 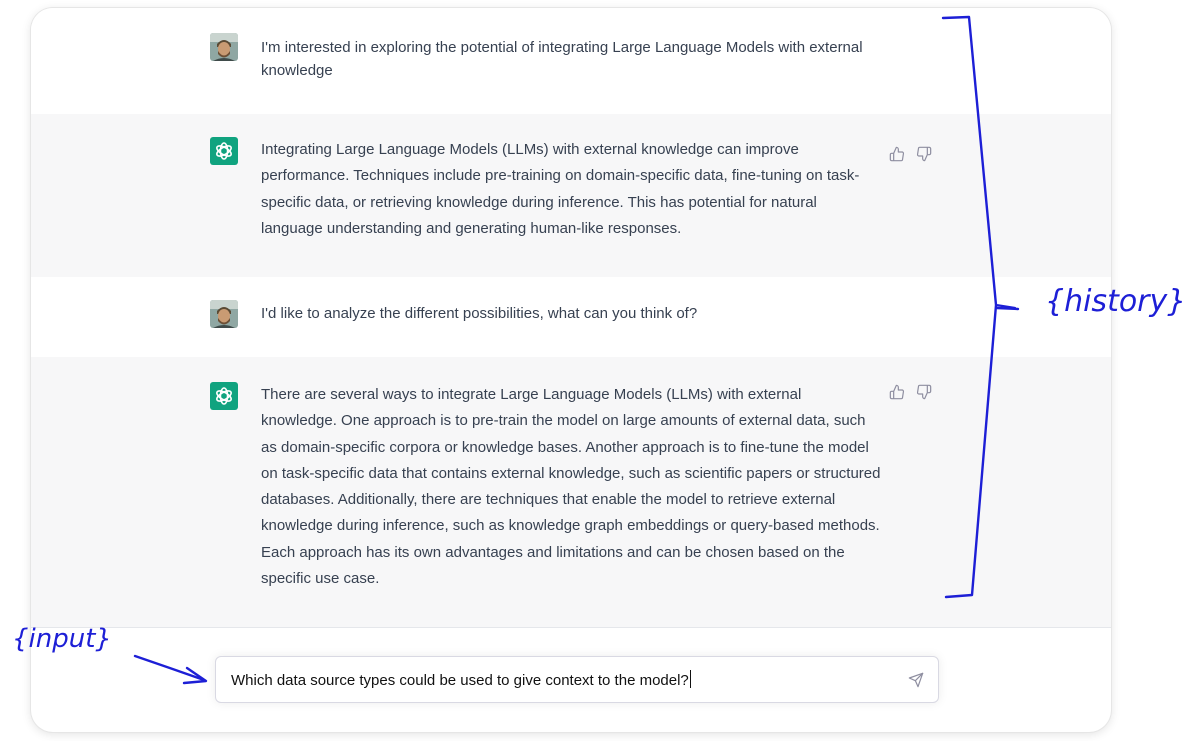 What do you see at coordinates (170, 669) in the screenshot?
I see `input-arrow` at bounding box center [170, 669].